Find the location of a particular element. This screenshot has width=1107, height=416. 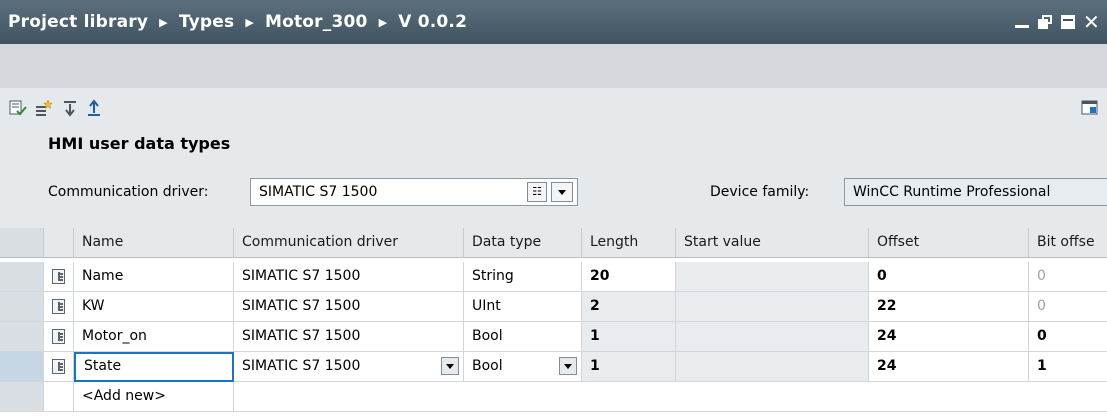

add-new-item: <Add new> is located at coordinates (154, 397).